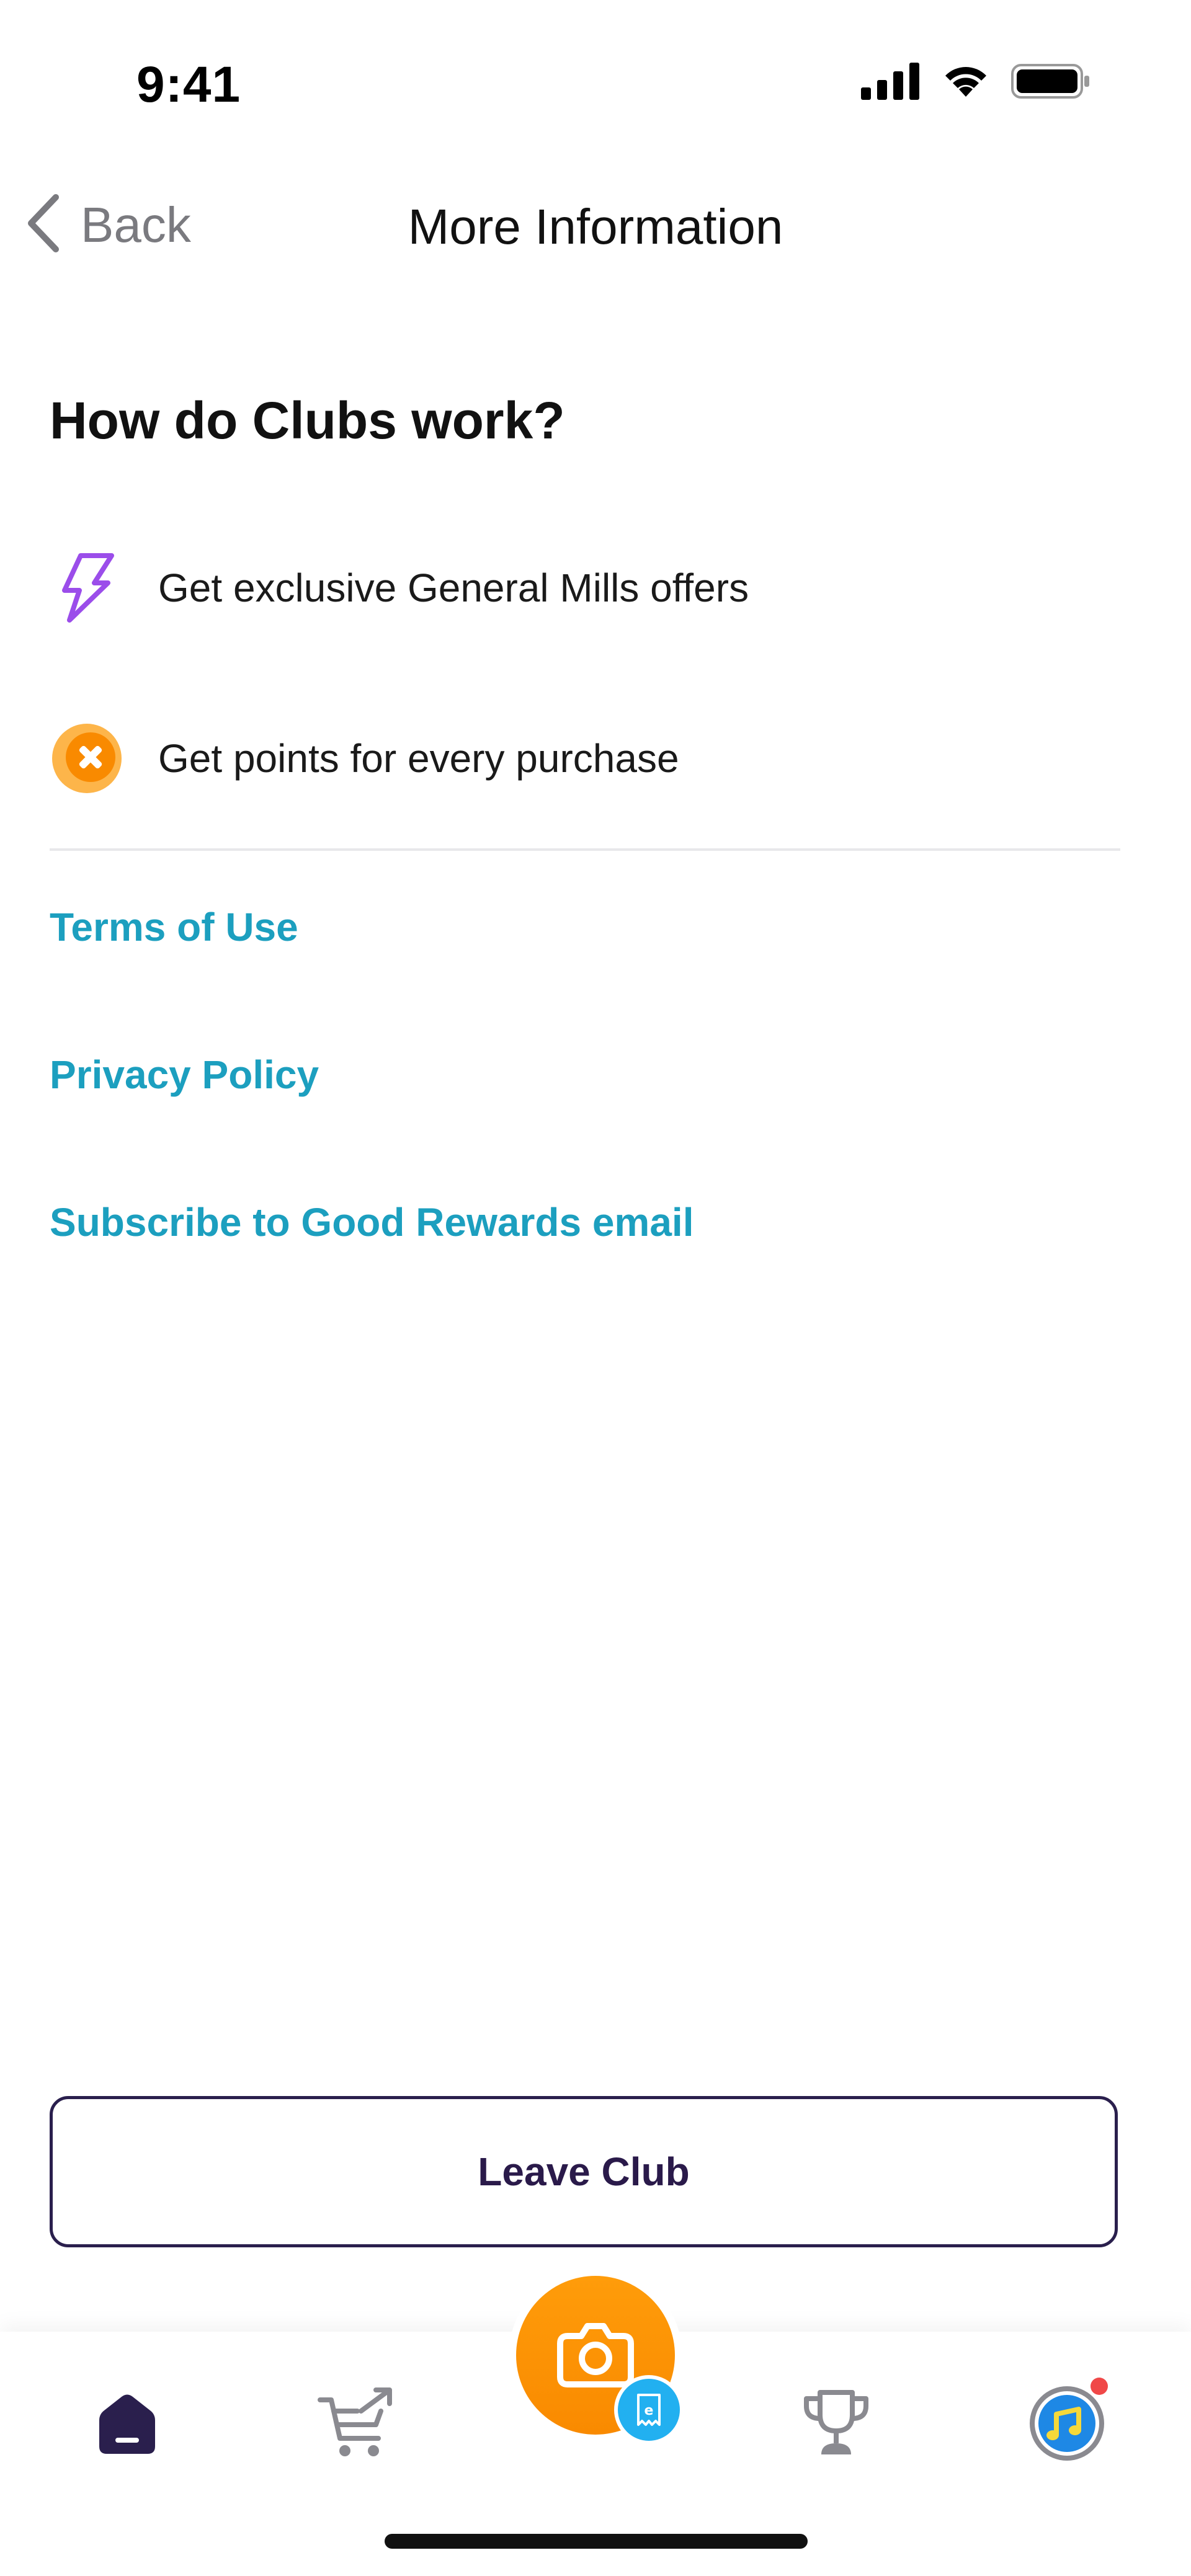  What do you see at coordinates (1051, 83) in the screenshot?
I see `battery-icon` at bounding box center [1051, 83].